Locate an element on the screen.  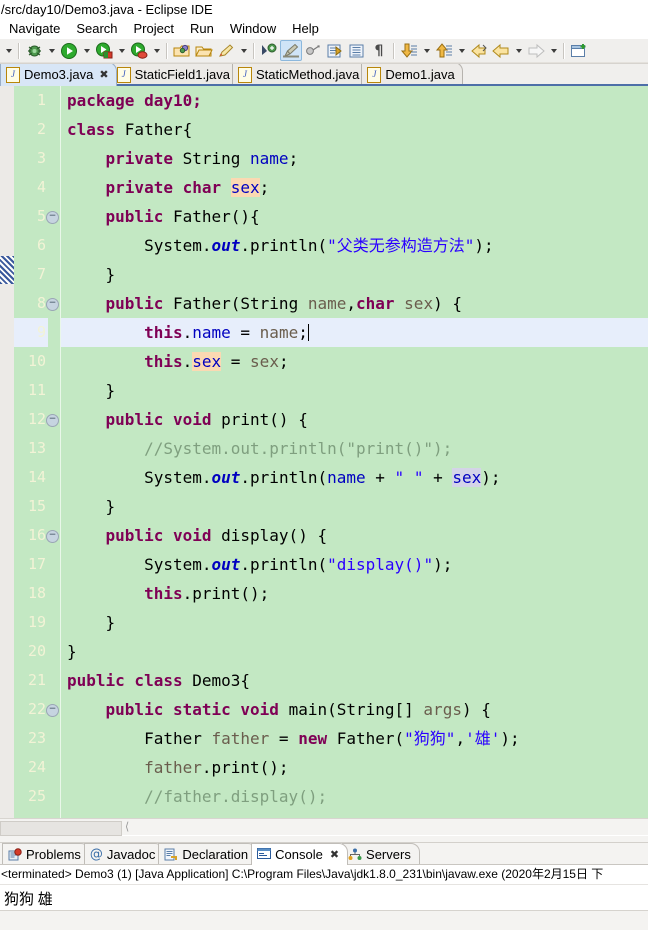
arrow-down-icon is located at coordinates (409, 50).